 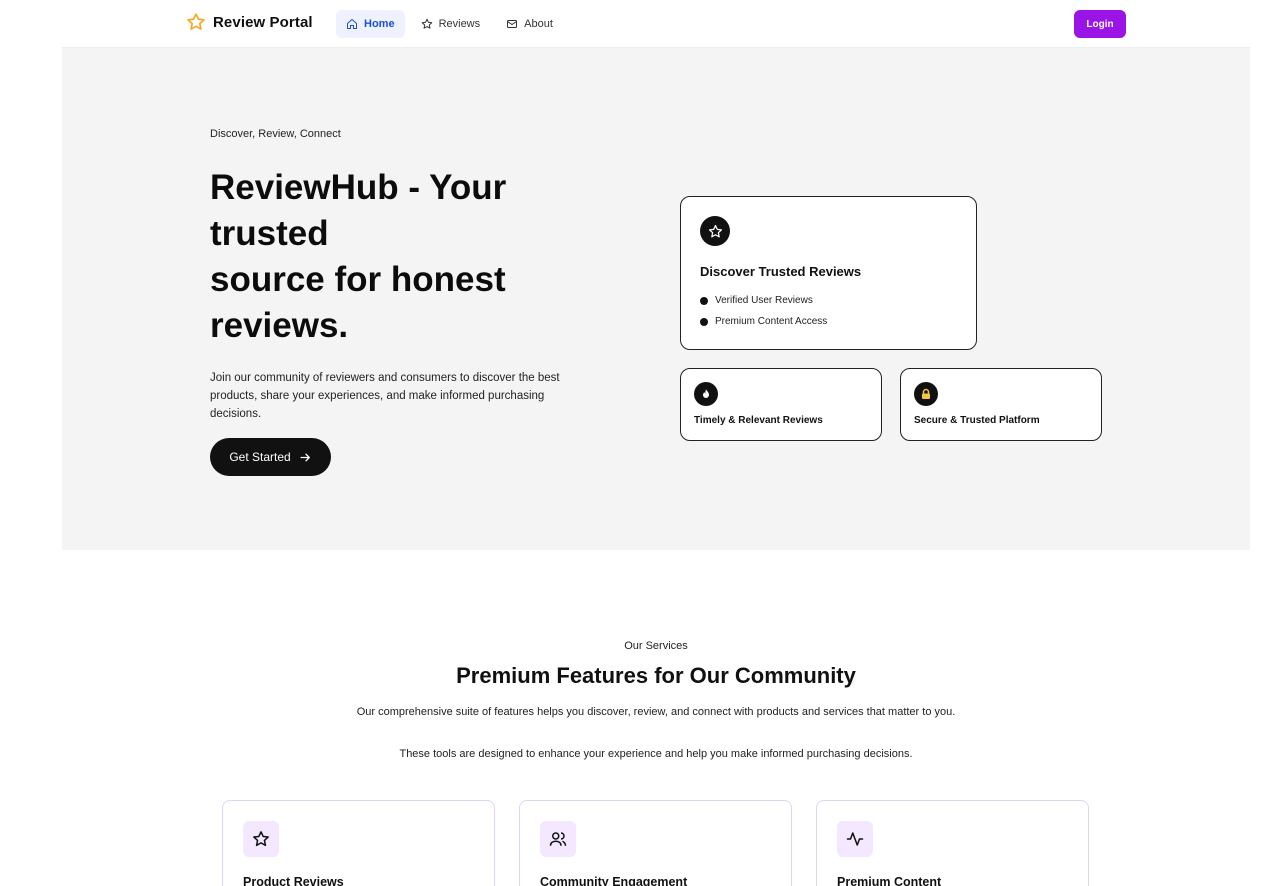 What do you see at coordinates (781, 271) in the screenshot?
I see `card-title: Discover Trusted Reviews` at bounding box center [781, 271].